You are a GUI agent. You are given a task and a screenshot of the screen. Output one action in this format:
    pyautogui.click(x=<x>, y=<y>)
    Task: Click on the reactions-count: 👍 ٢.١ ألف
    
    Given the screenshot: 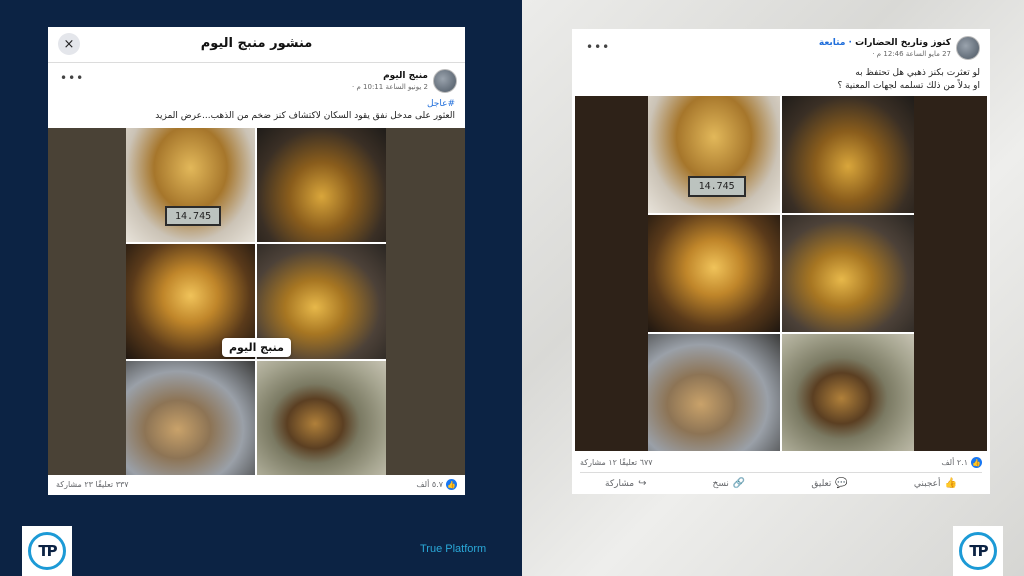 What is the action you would take?
    pyautogui.click(x=961, y=462)
    